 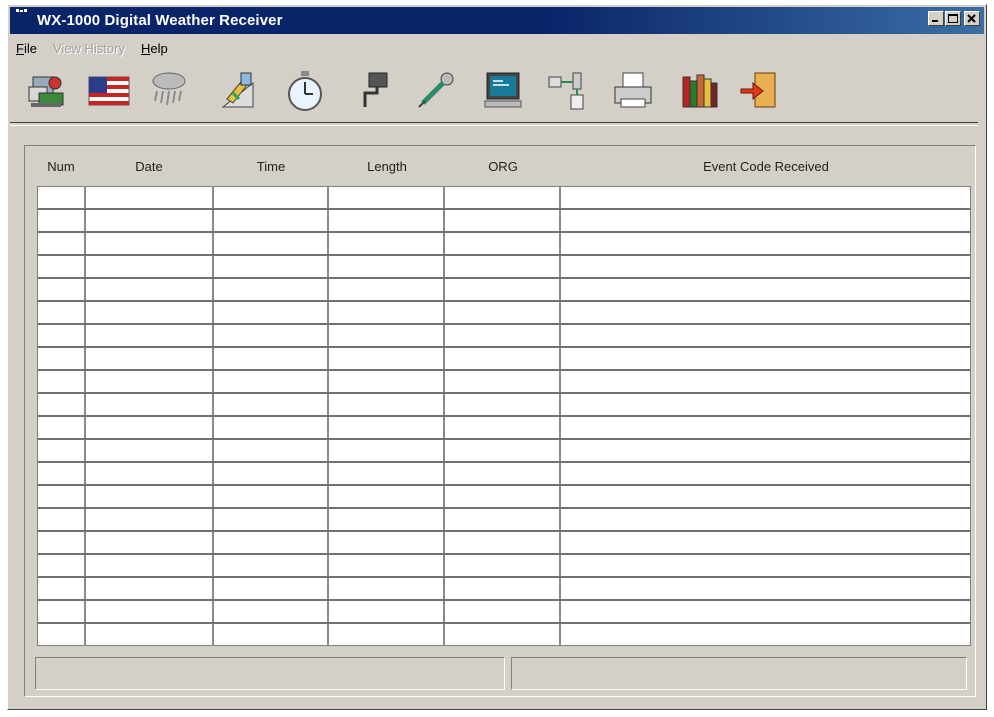 What do you see at coordinates (169, 91) in the screenshot?
I see `storm-button` at bounding box center [169, 91].